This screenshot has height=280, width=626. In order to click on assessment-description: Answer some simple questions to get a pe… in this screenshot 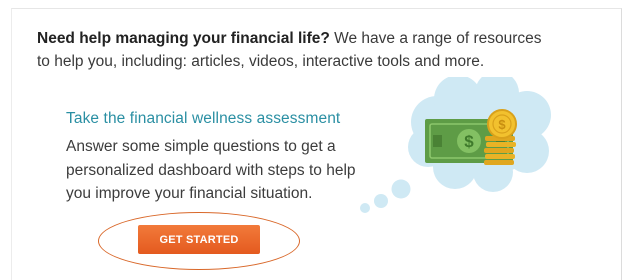, I will do `click(211, 170)`.